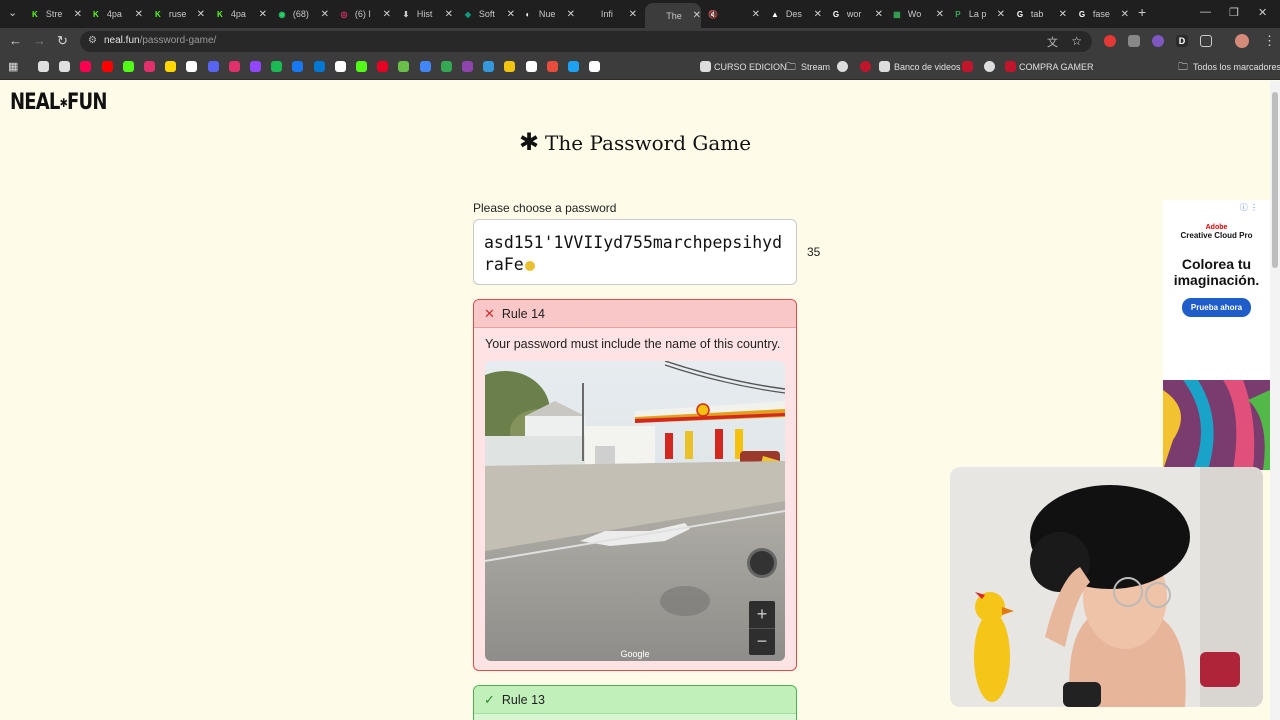  I want to click on browser-tab: K Stre ✕, so click(56, 14).